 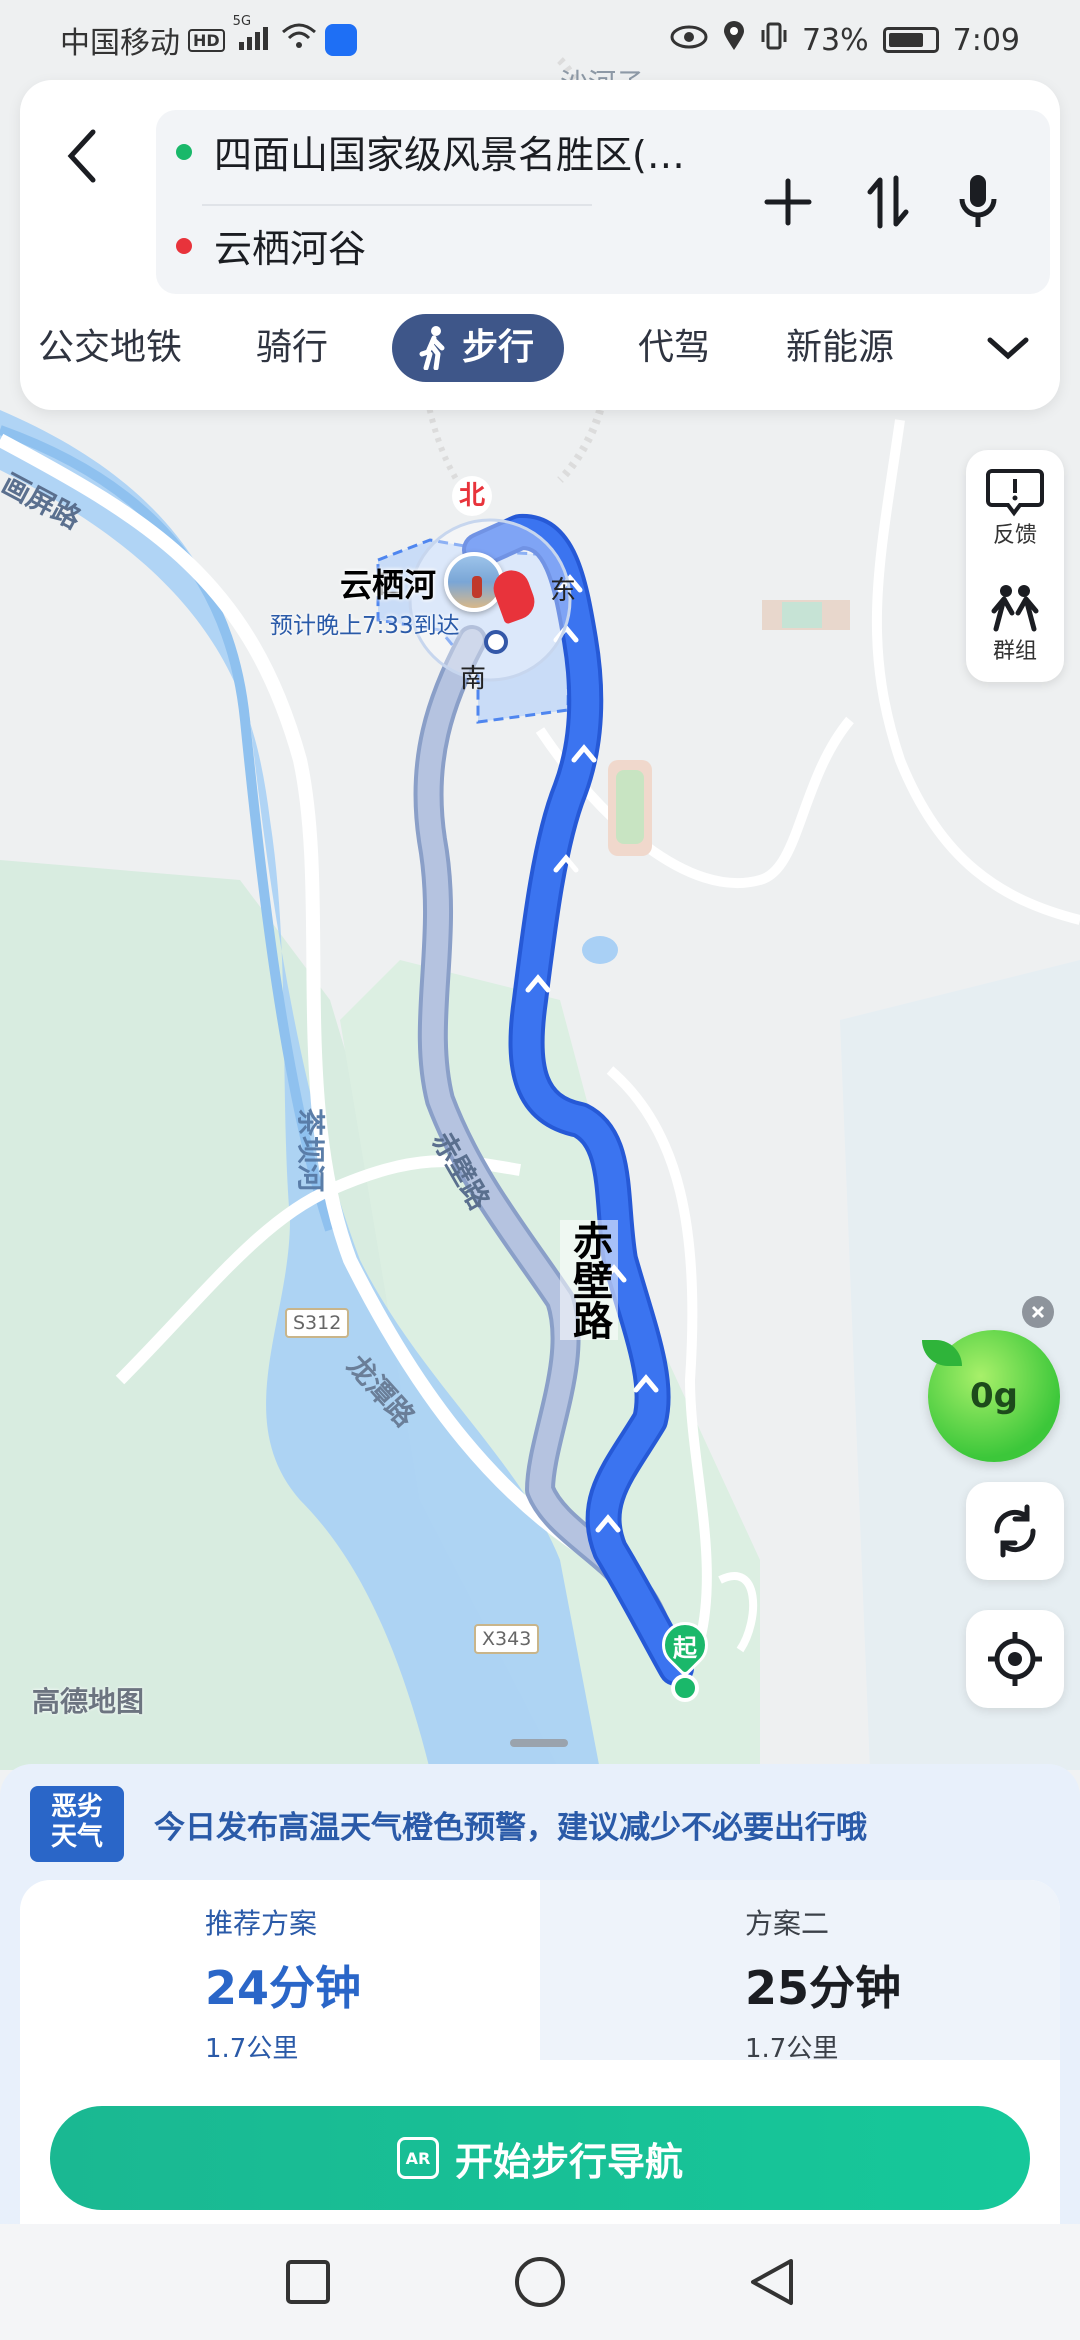 What do you see at coordinates (388, 585) in the screenshot?
I see `destination-name-label: 云栖河` at bounding box center [388, 585].